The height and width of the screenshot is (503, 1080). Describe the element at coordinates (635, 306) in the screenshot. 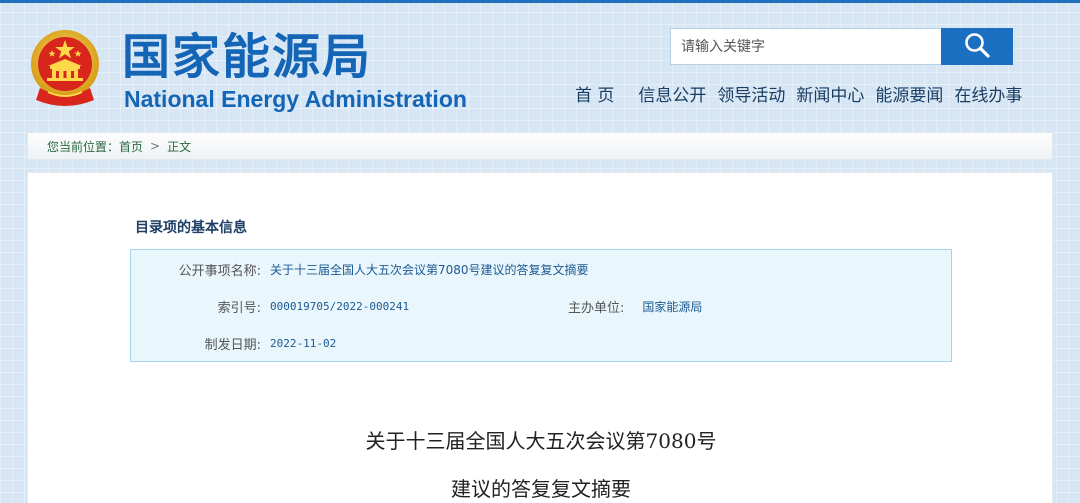

I see `info-row-org: 主办单位: 国家能源局` at that location.